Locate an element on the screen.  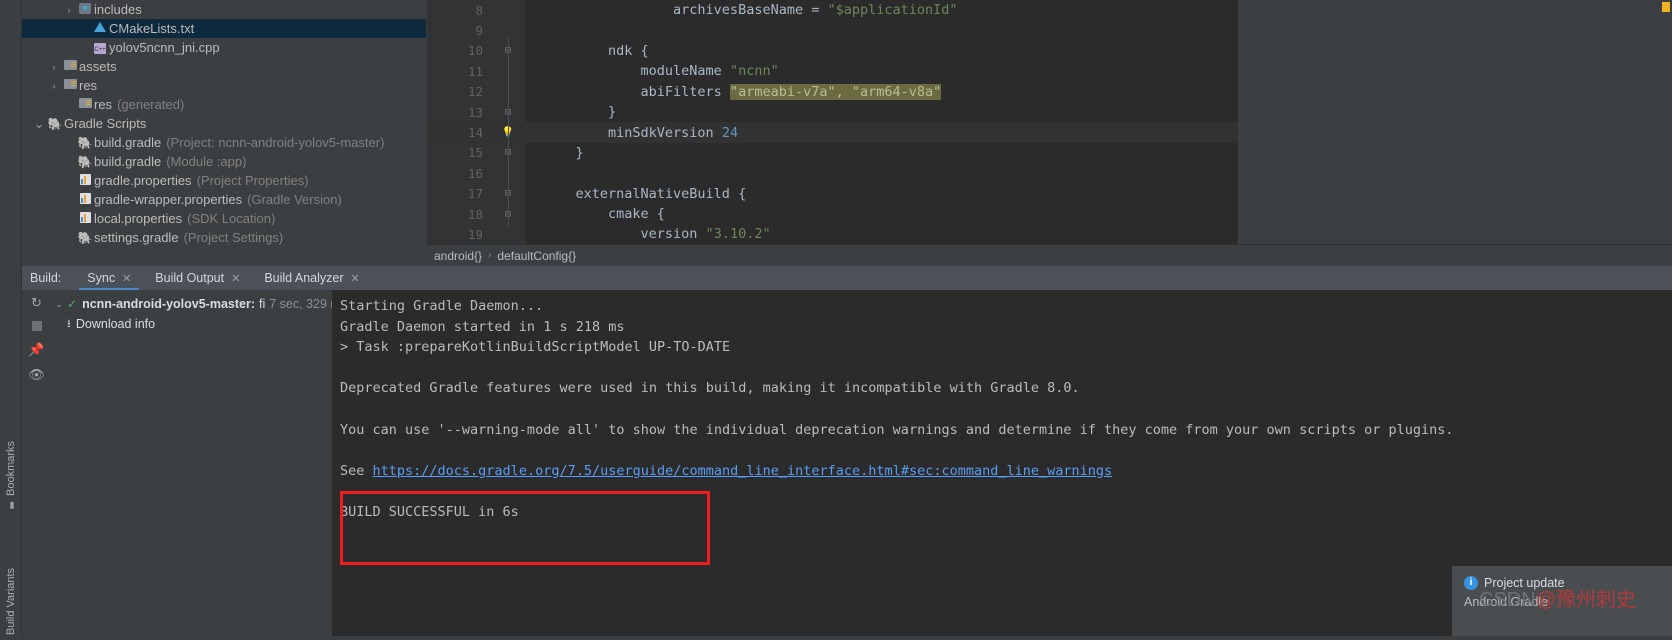
sidebar-item-build-variants: Build Variants is located at coordinates (11, 577).